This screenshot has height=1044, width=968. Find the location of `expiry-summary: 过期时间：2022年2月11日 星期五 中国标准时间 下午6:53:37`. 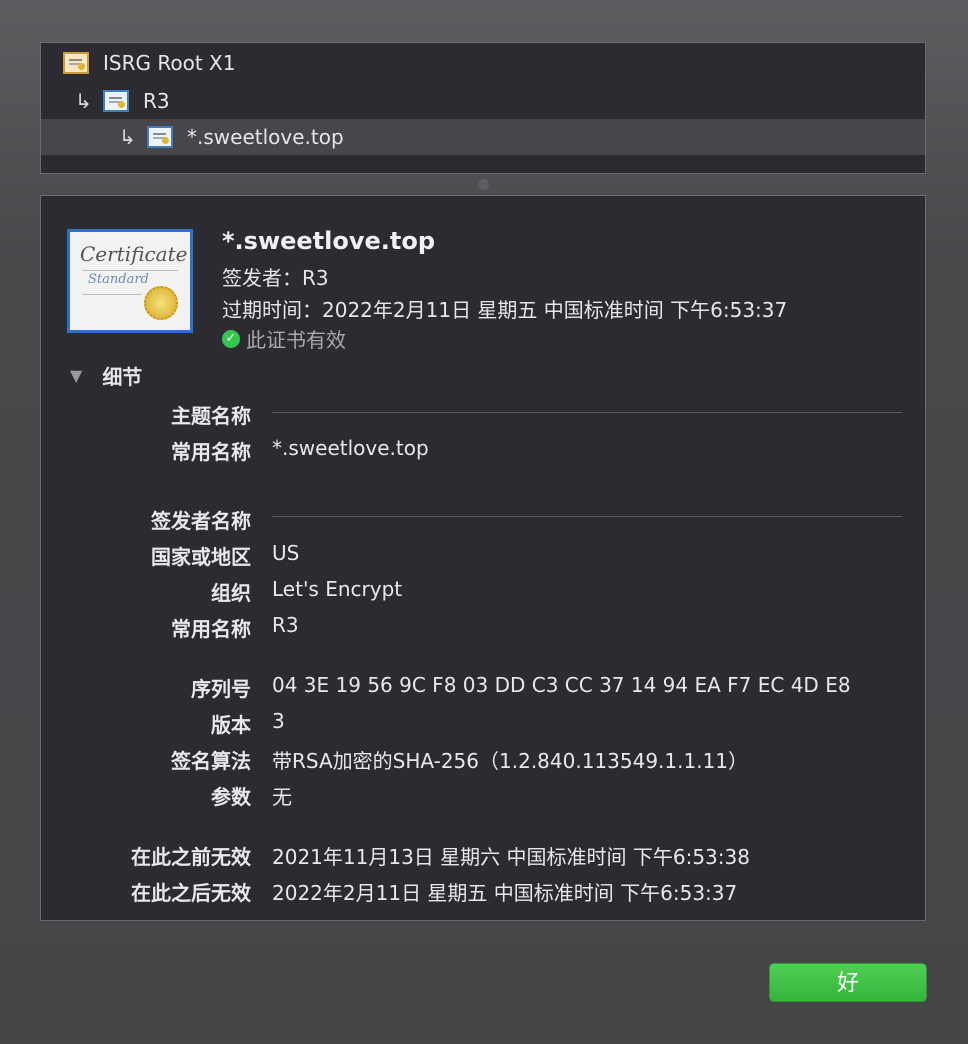

expiry-summary: 过期时间：2022年2月11日 星期五 中国标准时间 下午6:53:37 is located at coordinates (505, 310).